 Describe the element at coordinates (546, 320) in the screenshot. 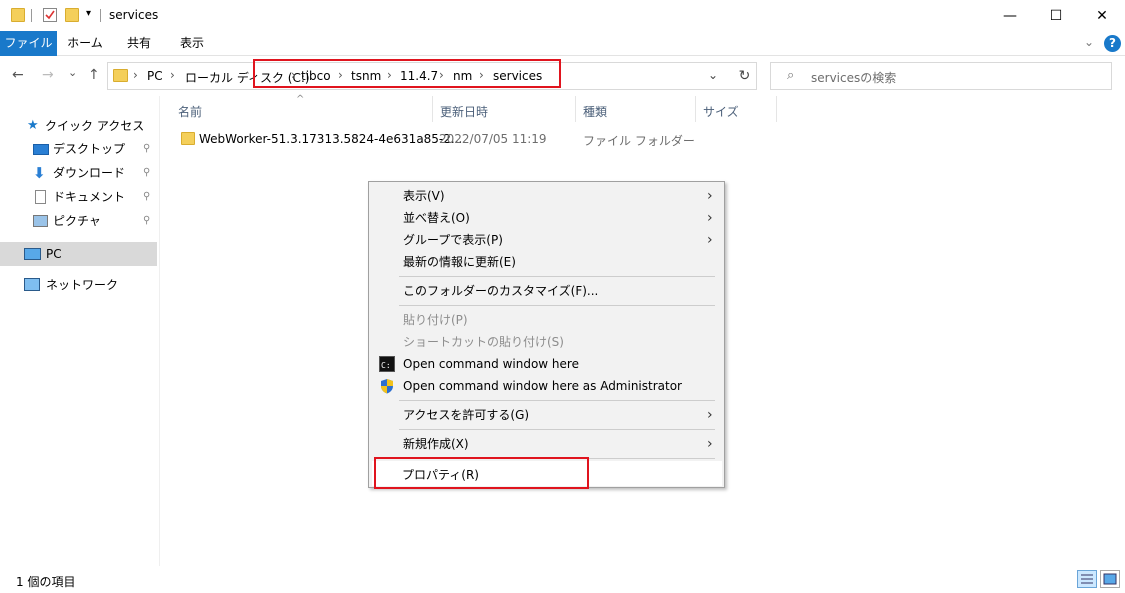

I see `menu-item-paste: 貼り付け(P)` at that location.